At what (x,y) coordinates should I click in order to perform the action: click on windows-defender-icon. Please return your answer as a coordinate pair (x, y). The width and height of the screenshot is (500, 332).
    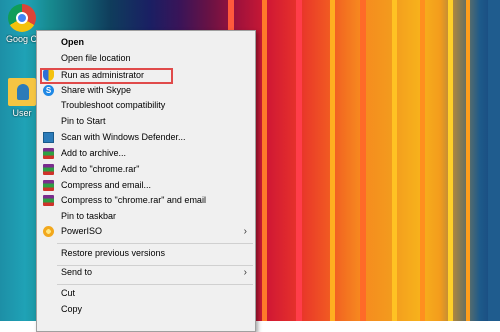
    Looking at the image, I should click on (48, 137).